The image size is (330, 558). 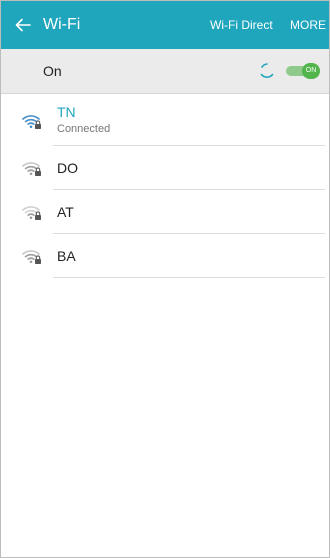 What do you see at coordinates (308, 25) in the screenshot?
I see `more-button: MORE` at bounding box center [308, 25].